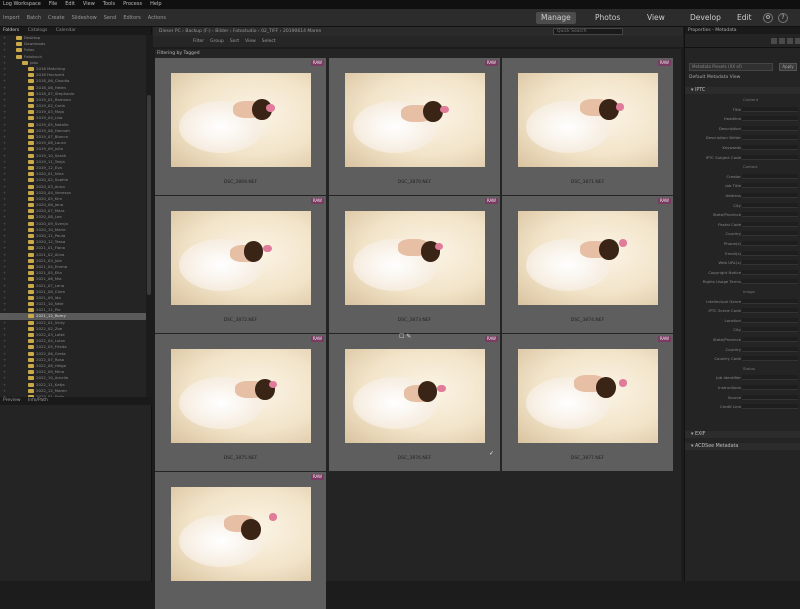  I want to click on metadata-field: Postal Code, so click(742, 224).